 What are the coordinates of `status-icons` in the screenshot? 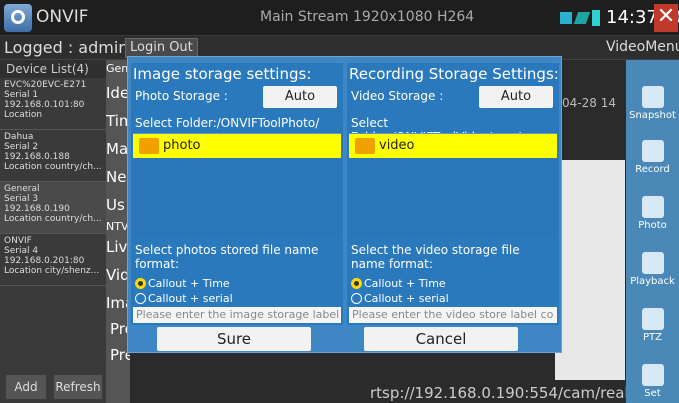 It's located at (580, 18).